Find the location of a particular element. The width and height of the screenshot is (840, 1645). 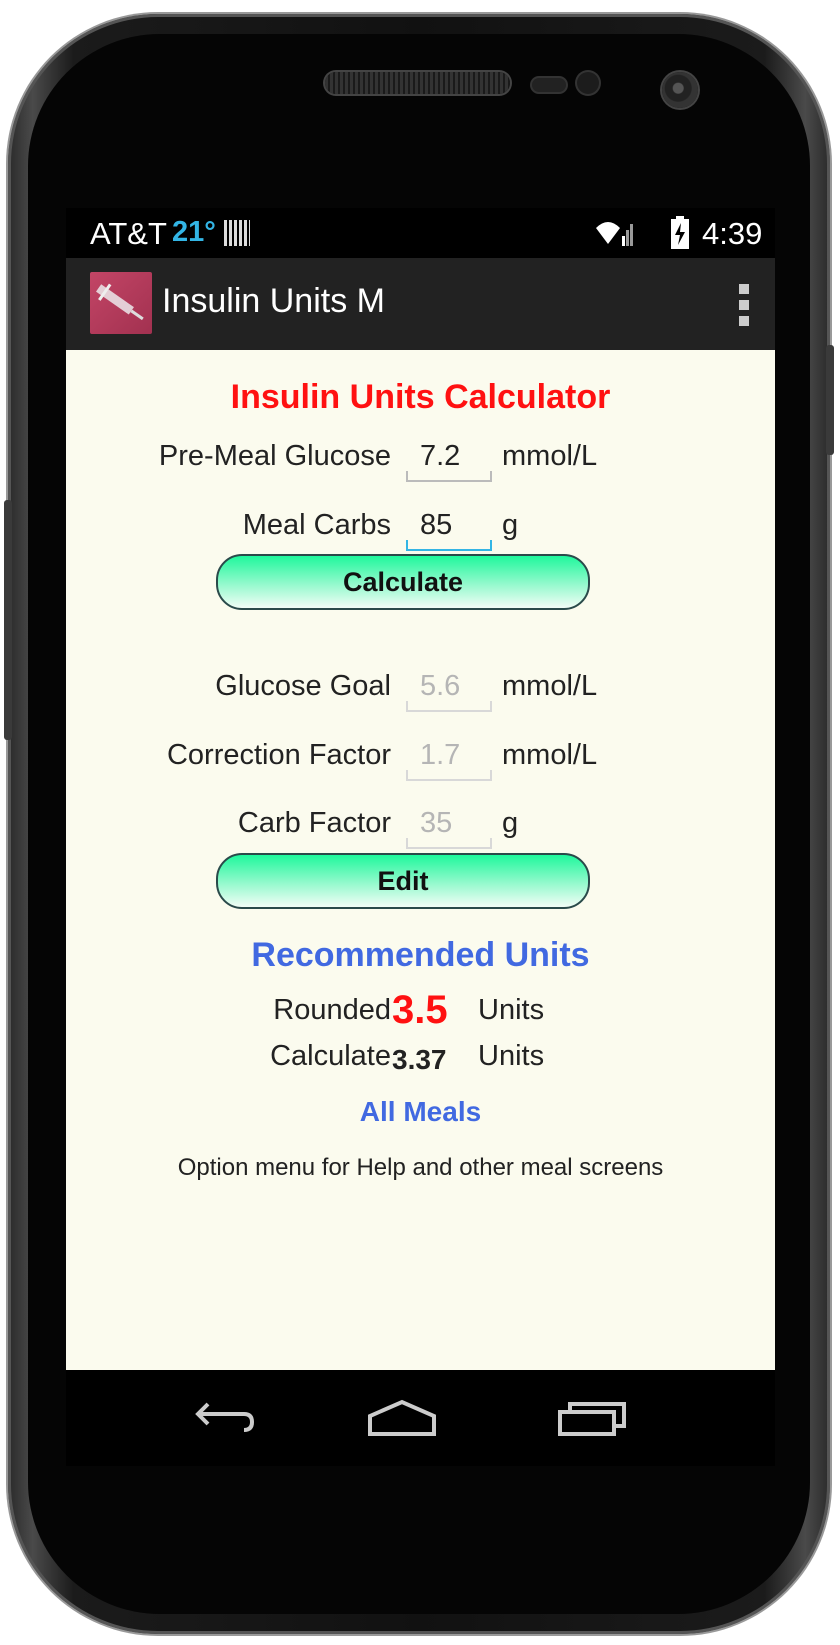

syringe-icon is located at coordinates (121, 303).